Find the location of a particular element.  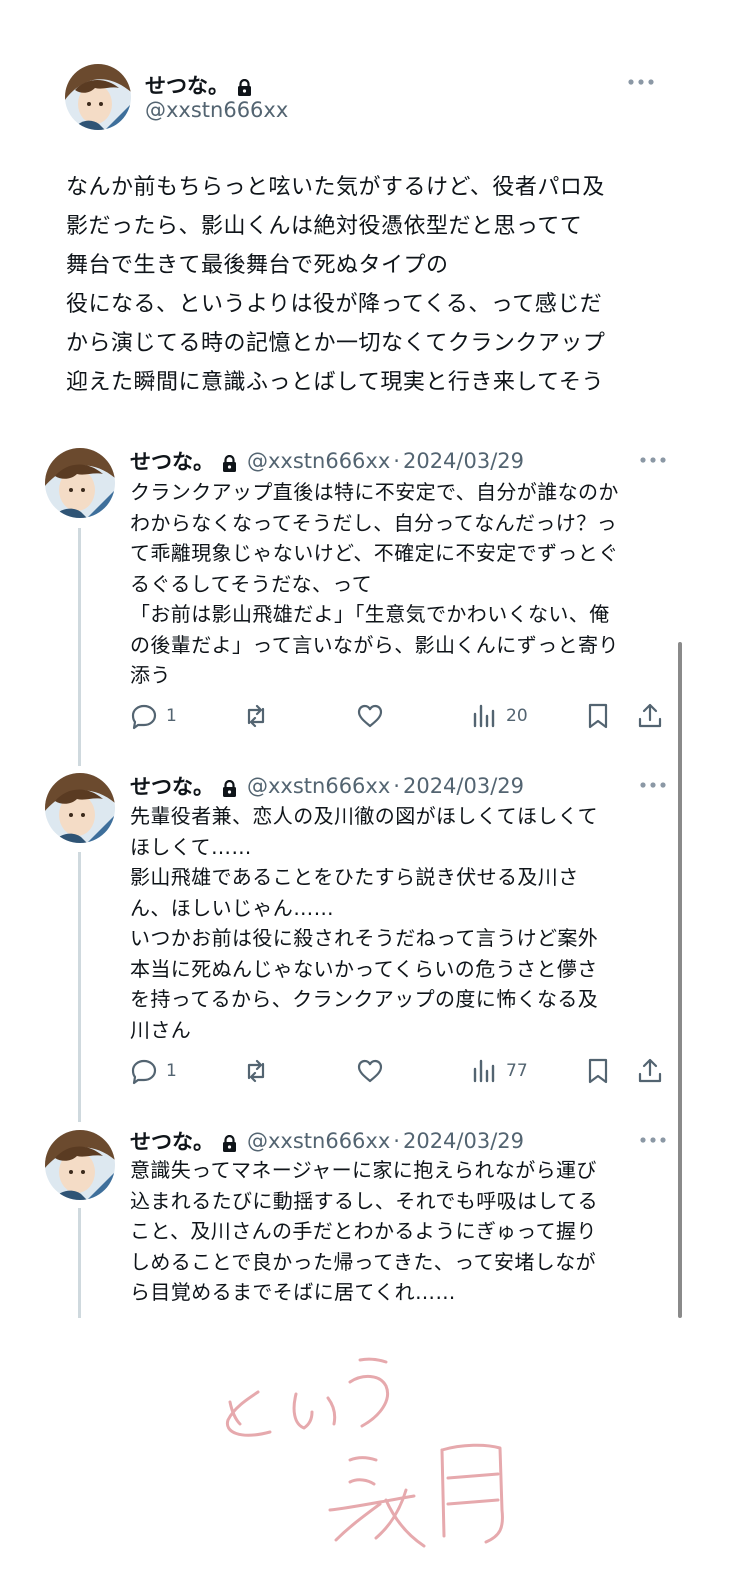

views-count: 77 is located at coordinates (517, 1071).